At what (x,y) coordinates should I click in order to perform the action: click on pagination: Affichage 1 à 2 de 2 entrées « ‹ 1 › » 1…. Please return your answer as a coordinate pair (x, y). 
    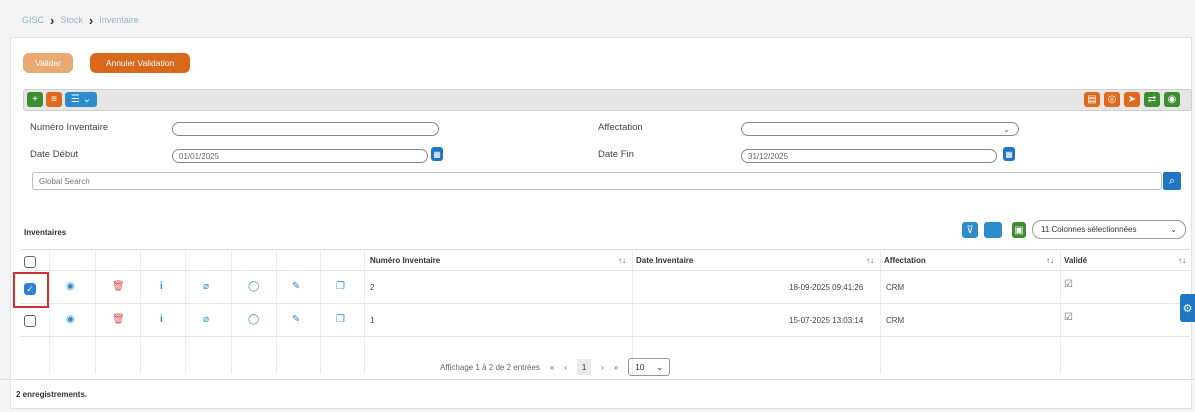
    Looking at the image, I should click on (555, 367).